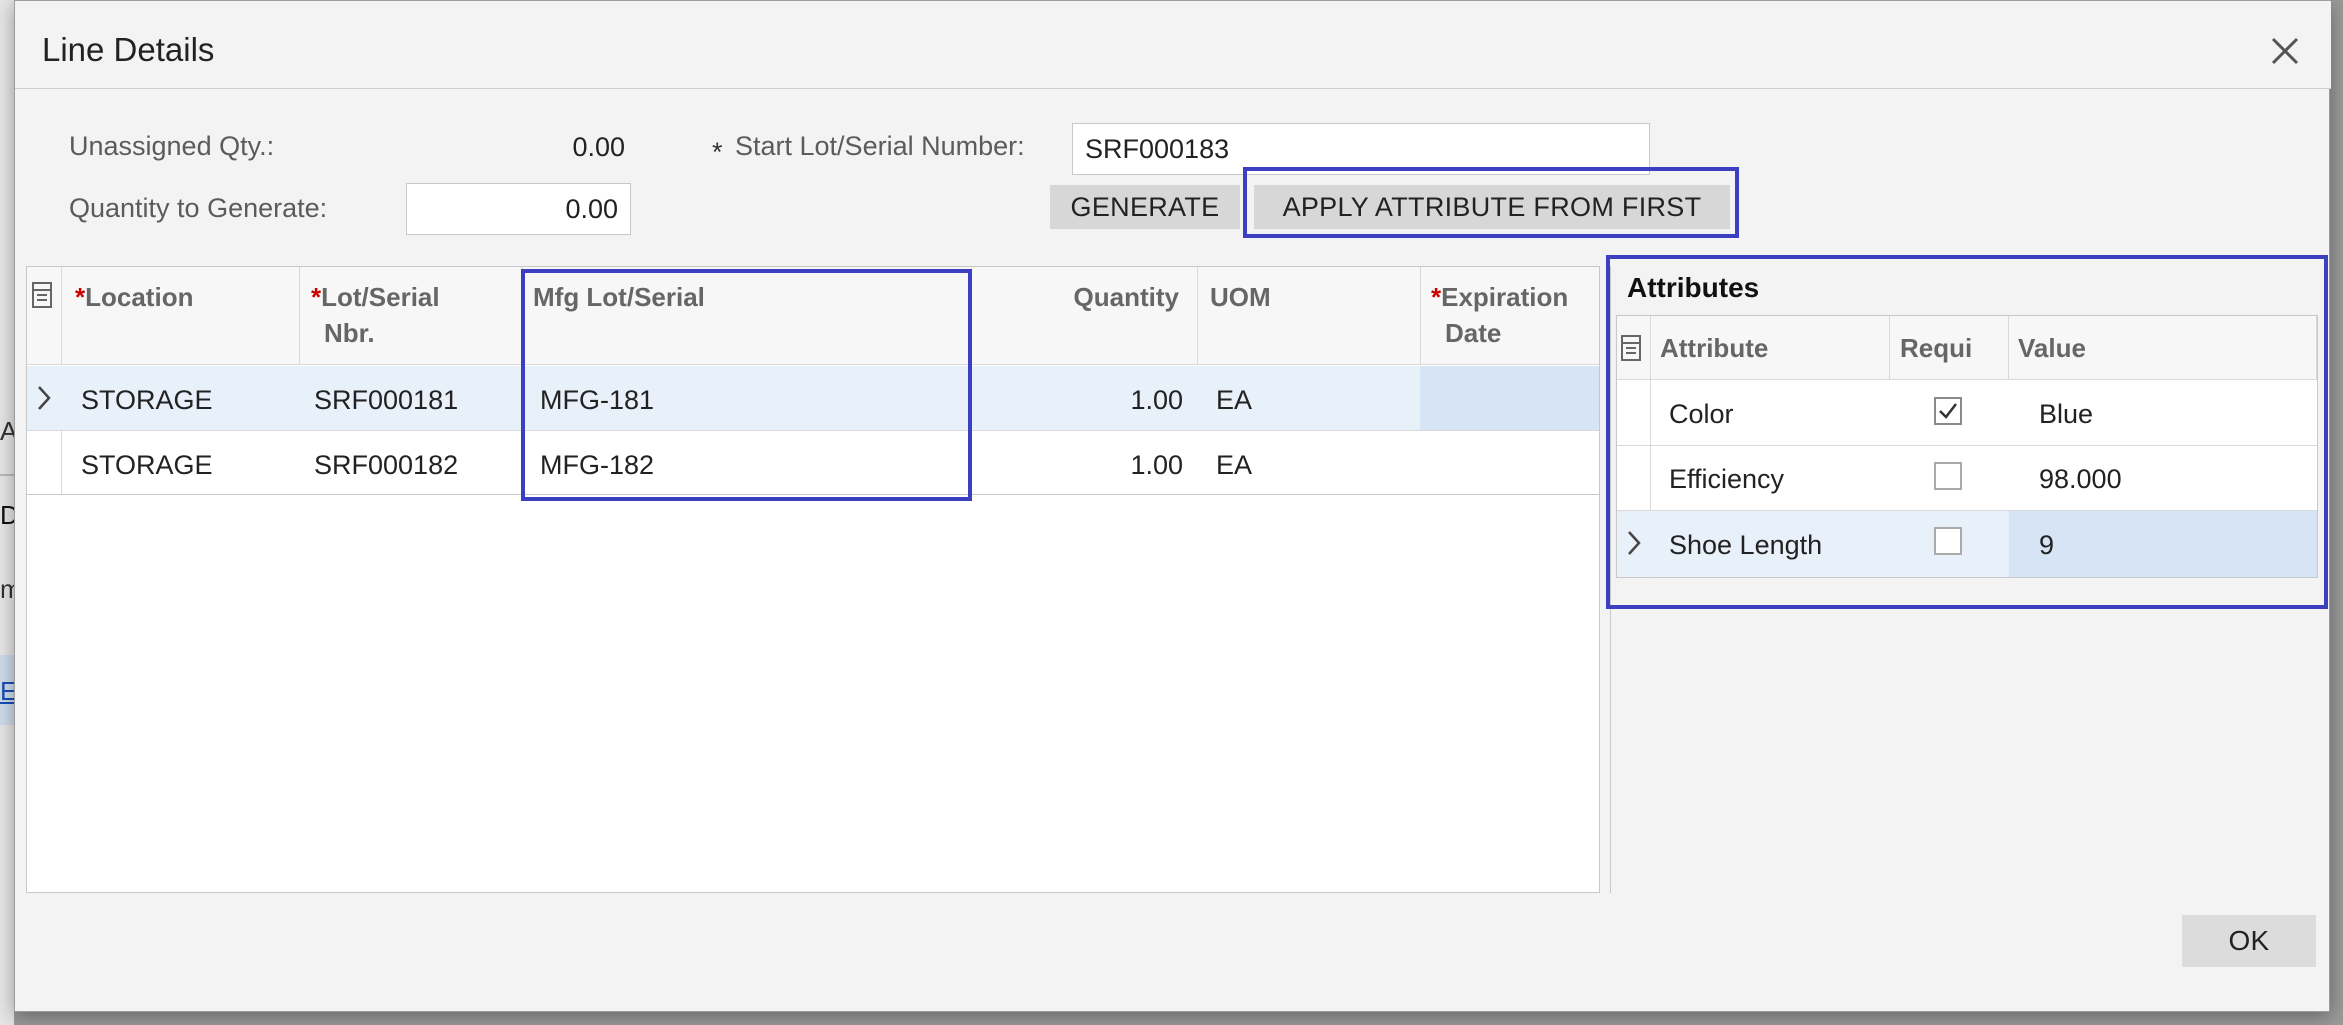  Describe the element at coordinates (2249, 941) in the screenshot. I see `ok-button: OK` at that location.